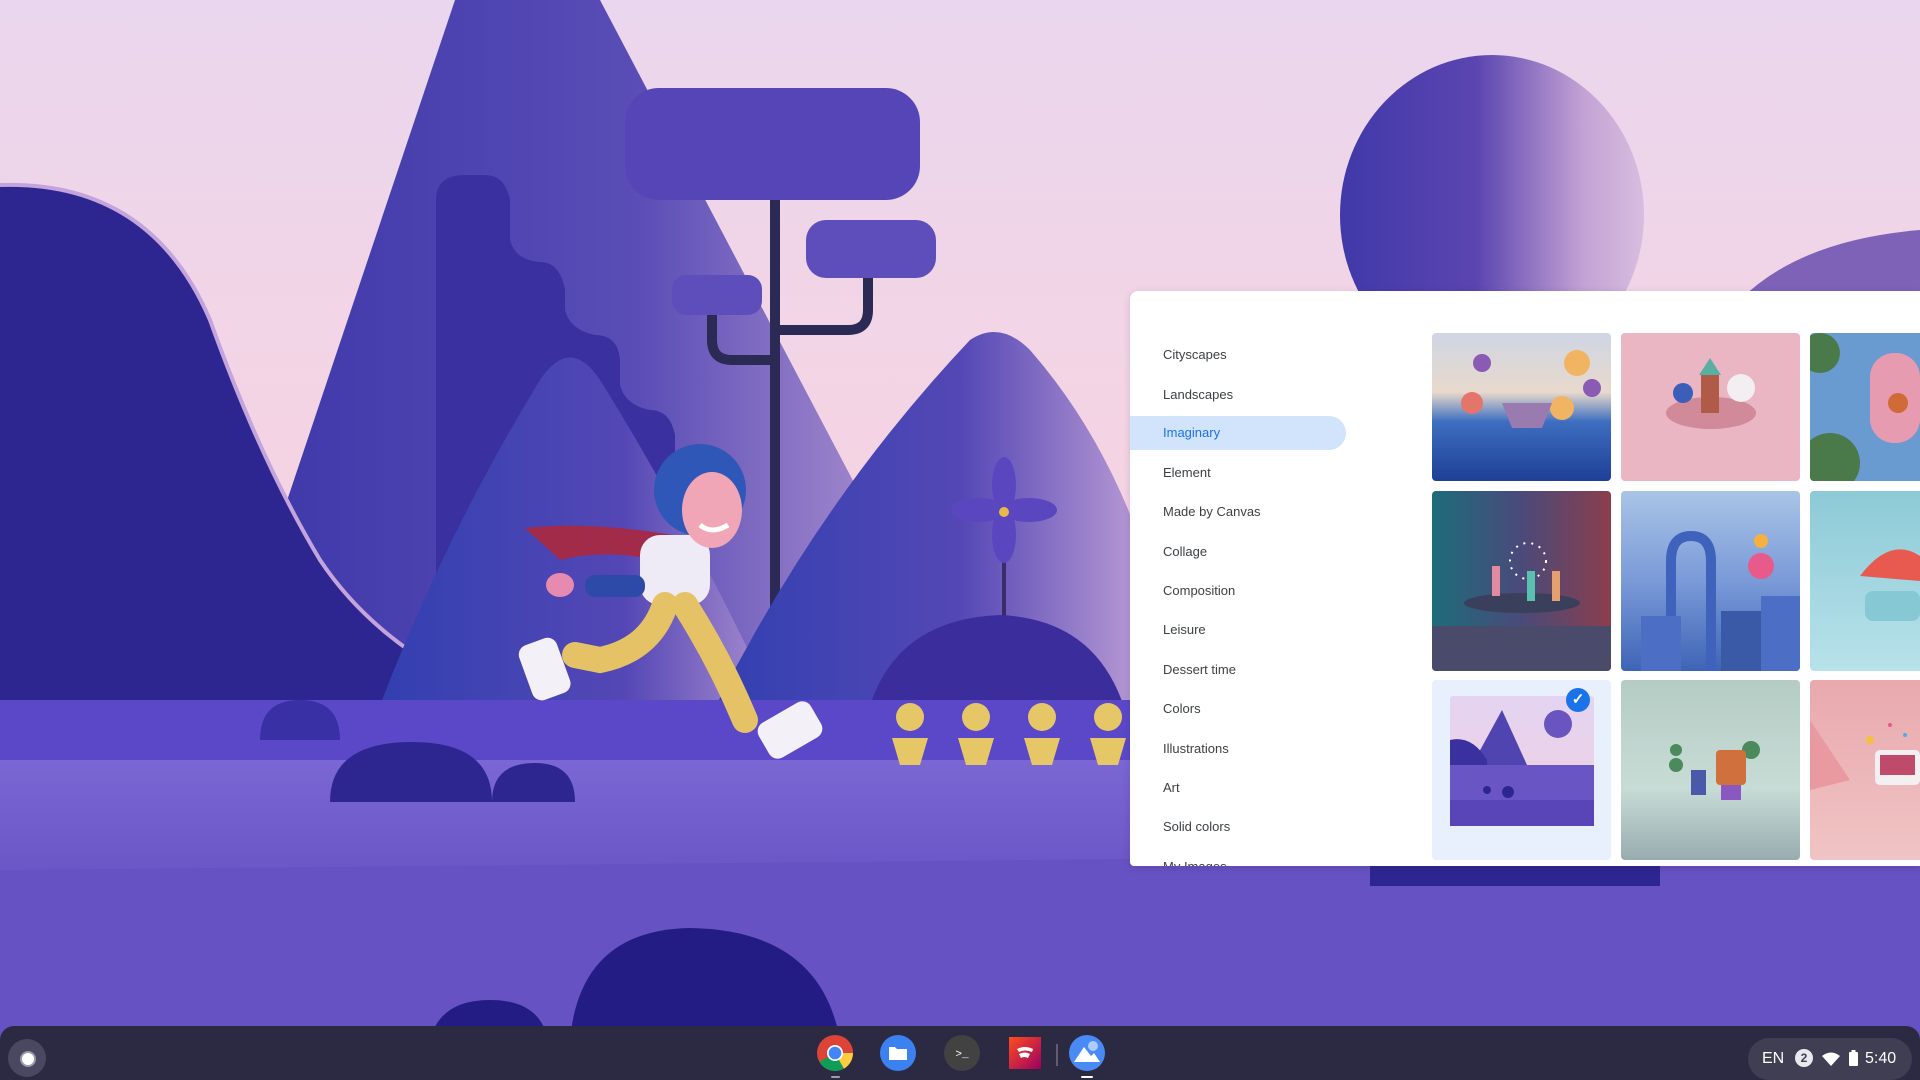 This screenshot has height=1080, width=1920. I want to click on chrome-icon, so click(835, 1053).